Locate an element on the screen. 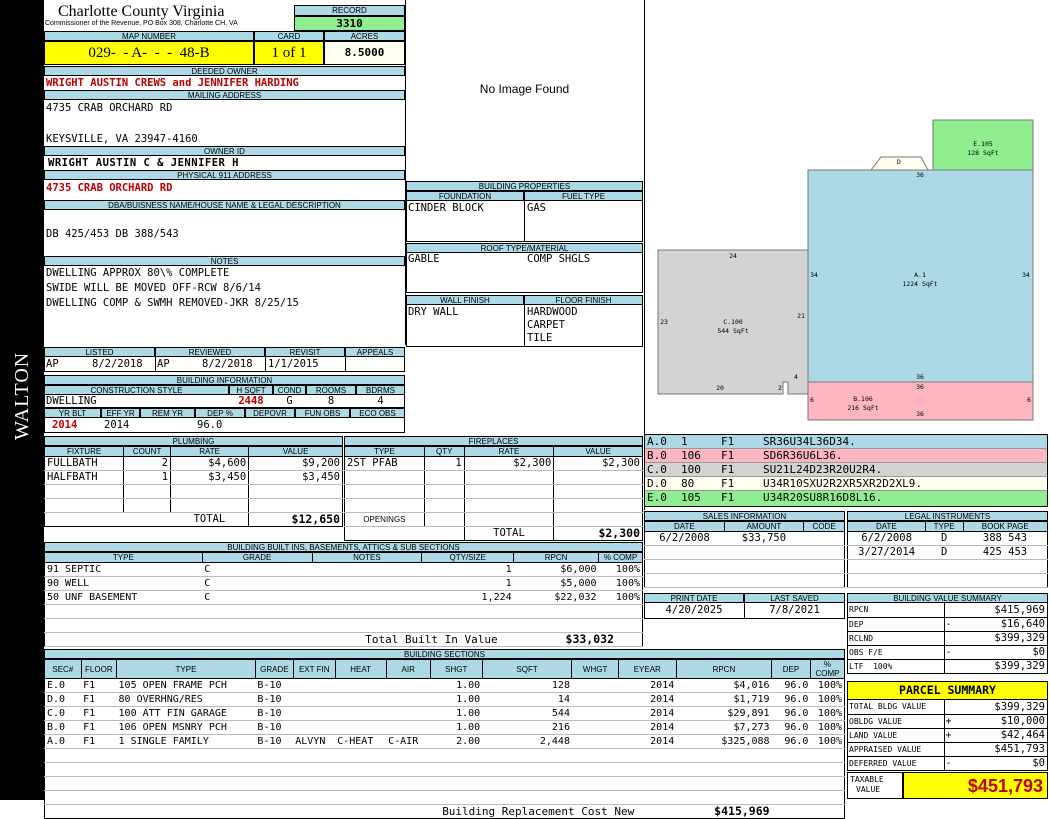 This screenshot has height=819, width=1050. builtins-columns: TYPE GRADE NOTES QTY/SIZE RPCN% COMP is located at coordinates (343, 557).